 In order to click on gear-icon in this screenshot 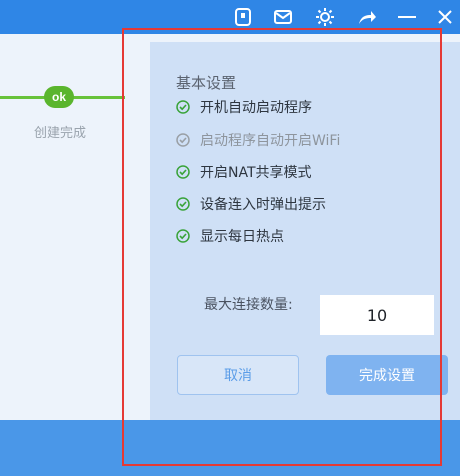, I will do `click(325, 17)`.